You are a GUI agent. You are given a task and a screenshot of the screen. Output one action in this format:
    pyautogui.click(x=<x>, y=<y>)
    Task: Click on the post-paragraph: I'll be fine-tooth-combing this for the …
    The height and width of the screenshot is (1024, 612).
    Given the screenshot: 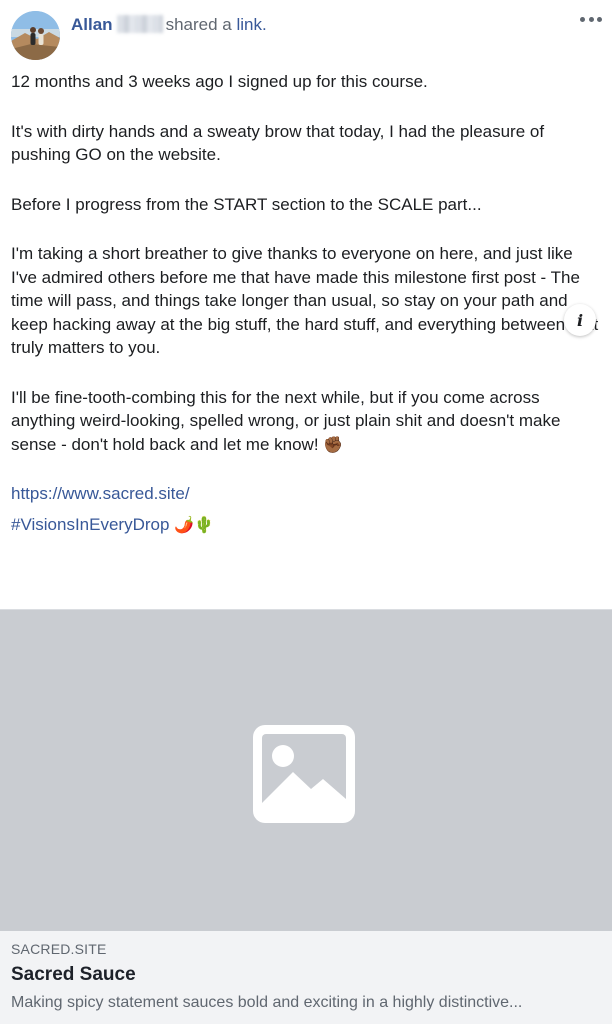 What is the action you would take?
    pyautogui.click(x=306, y=421)
    